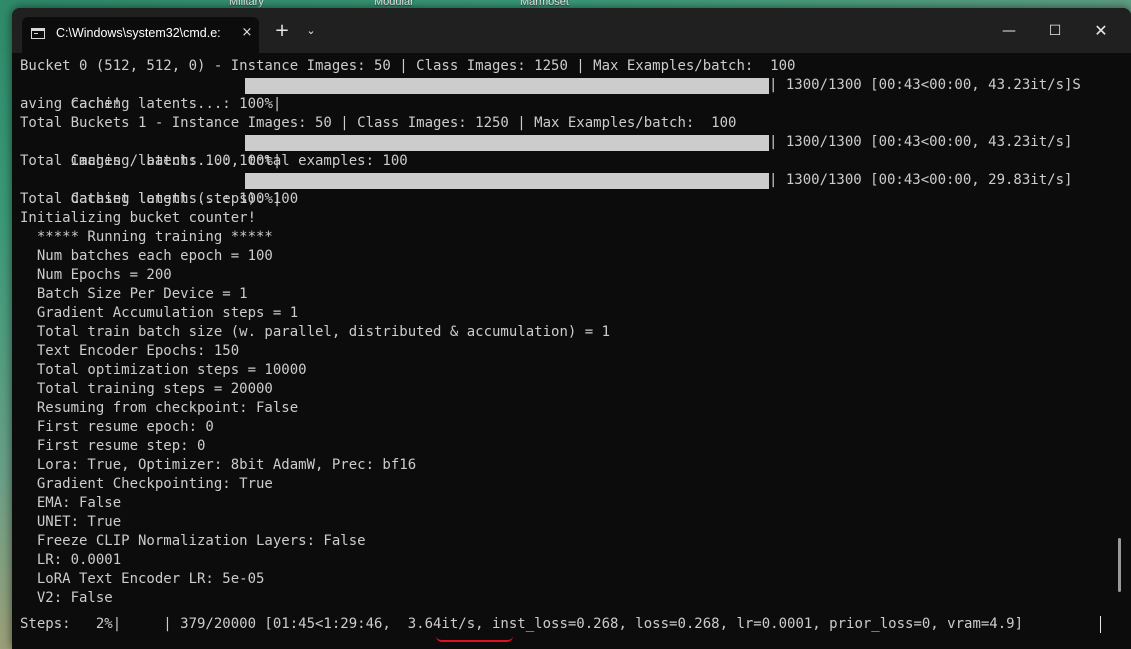 This screenshot has width=1131, height=649. What do you see at coordinates (130, 351) in the screenshot?
I see `console-line: Text Encoder Epochs: 150` at bounding box center [130, 351].